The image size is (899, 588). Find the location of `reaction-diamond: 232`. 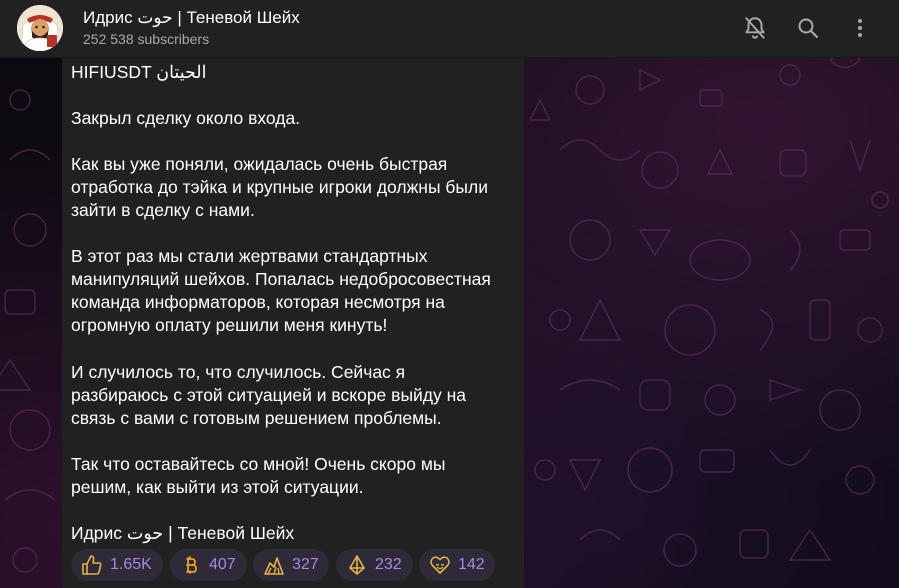

reaction-diamond: 232 is located at coordinates (374, 565).